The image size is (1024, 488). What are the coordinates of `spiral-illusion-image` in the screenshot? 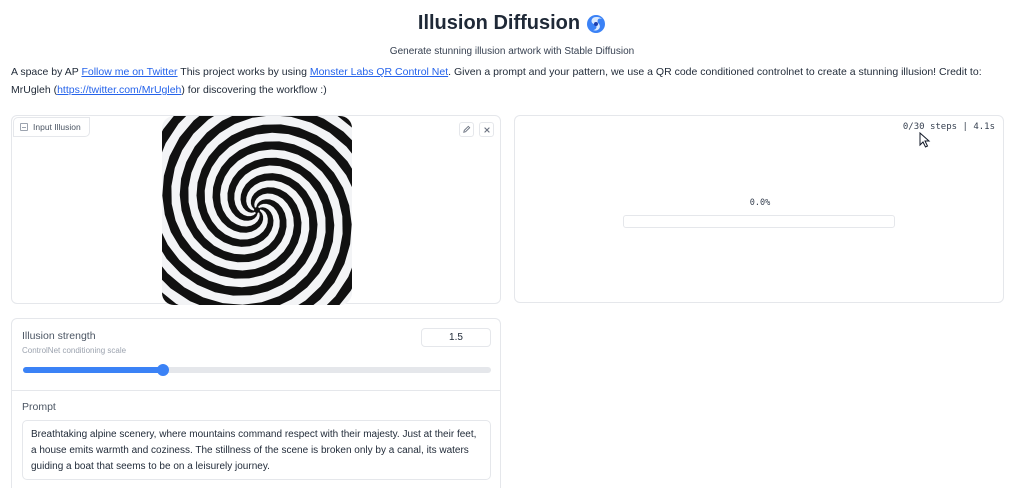 It's located at (257, 210).